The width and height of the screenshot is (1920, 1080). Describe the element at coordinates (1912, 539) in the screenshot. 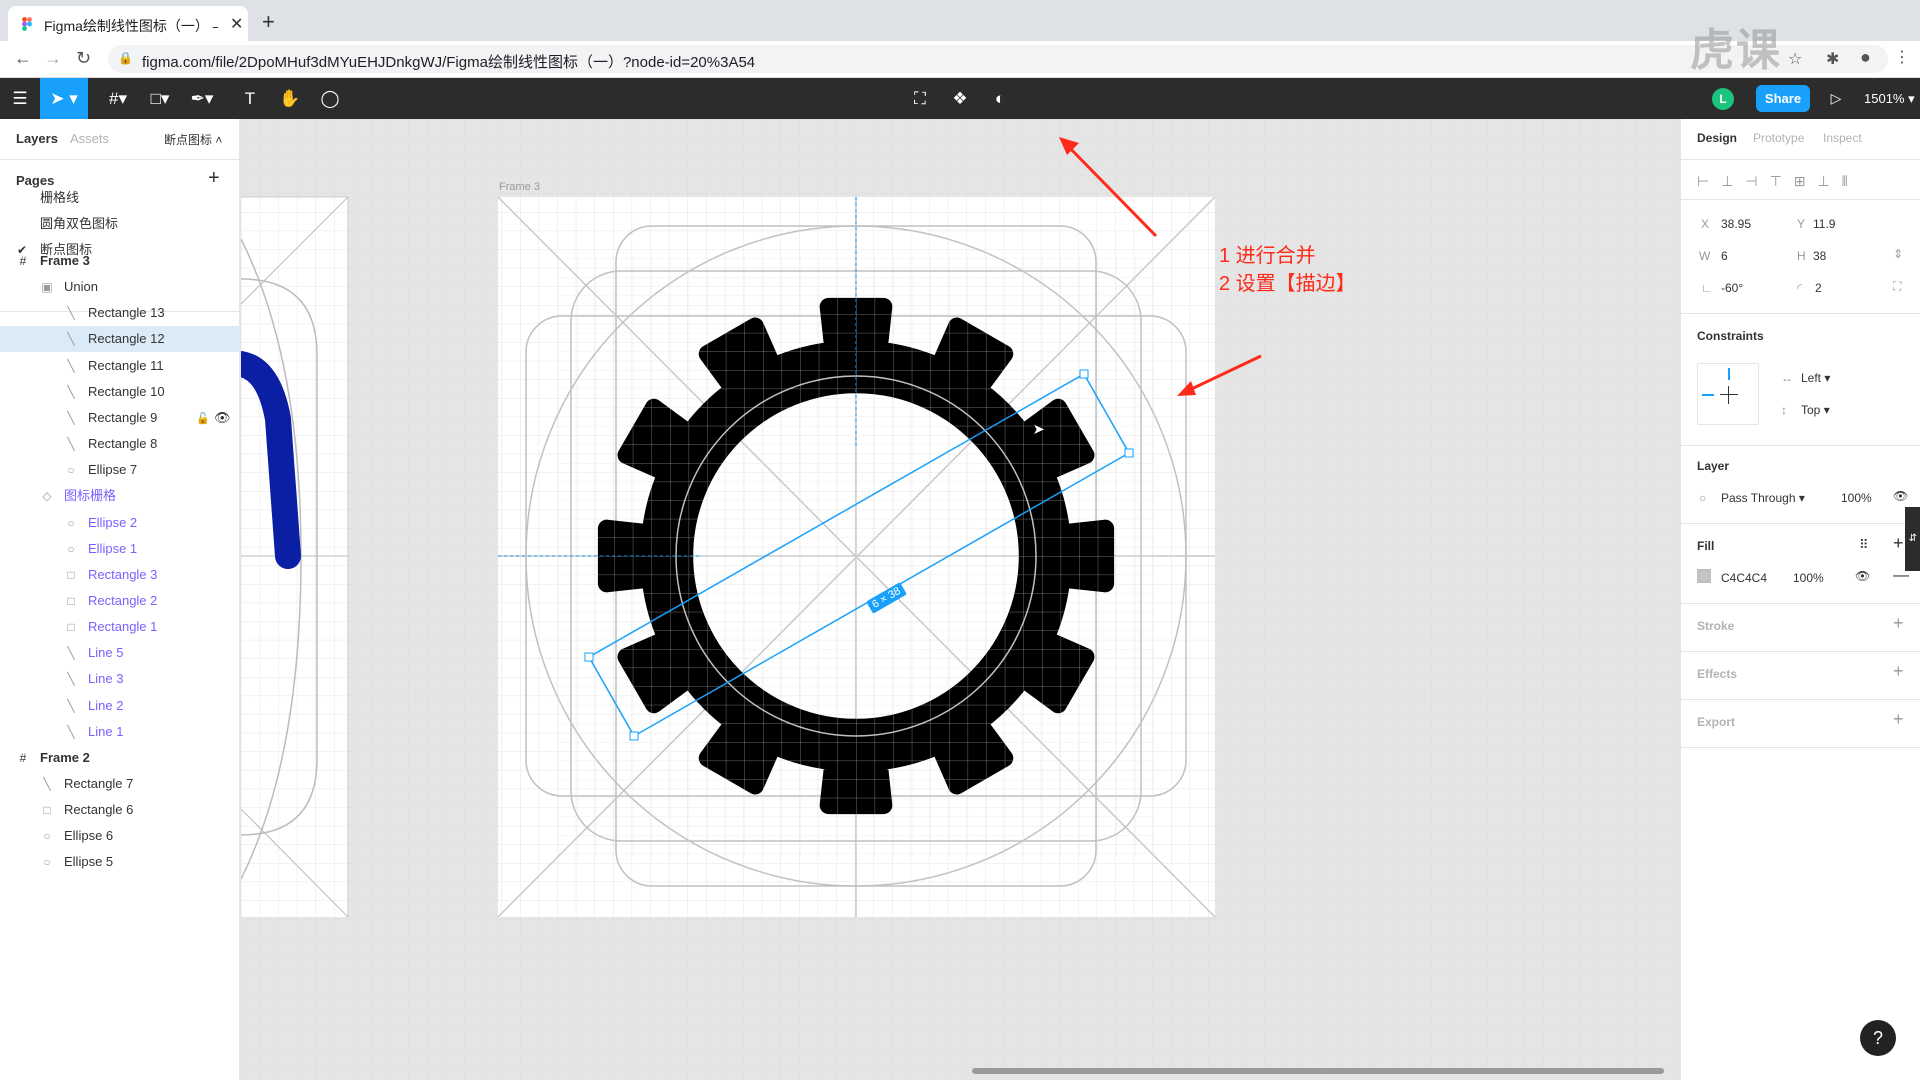

I see `plugin-handle-icon: ⇵` at that location.